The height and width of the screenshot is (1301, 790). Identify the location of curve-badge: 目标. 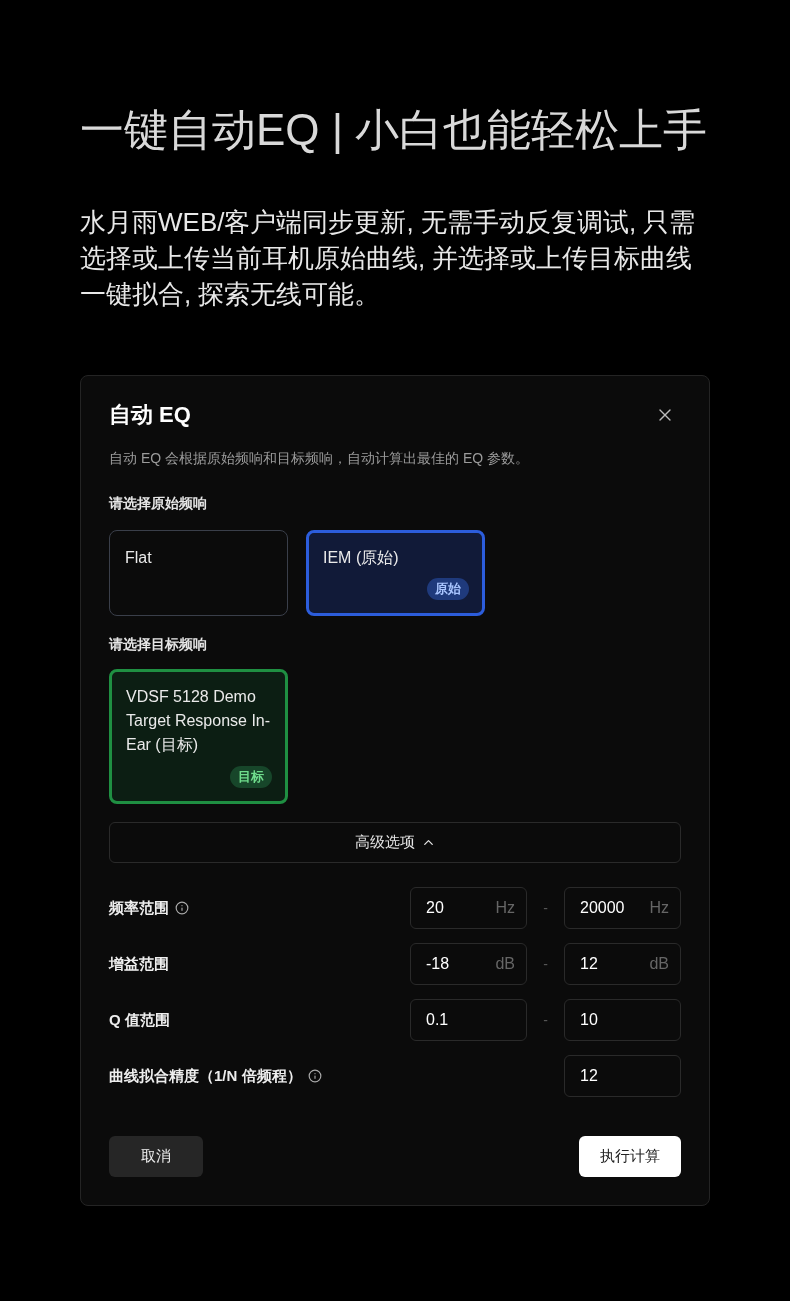
(251, 777).